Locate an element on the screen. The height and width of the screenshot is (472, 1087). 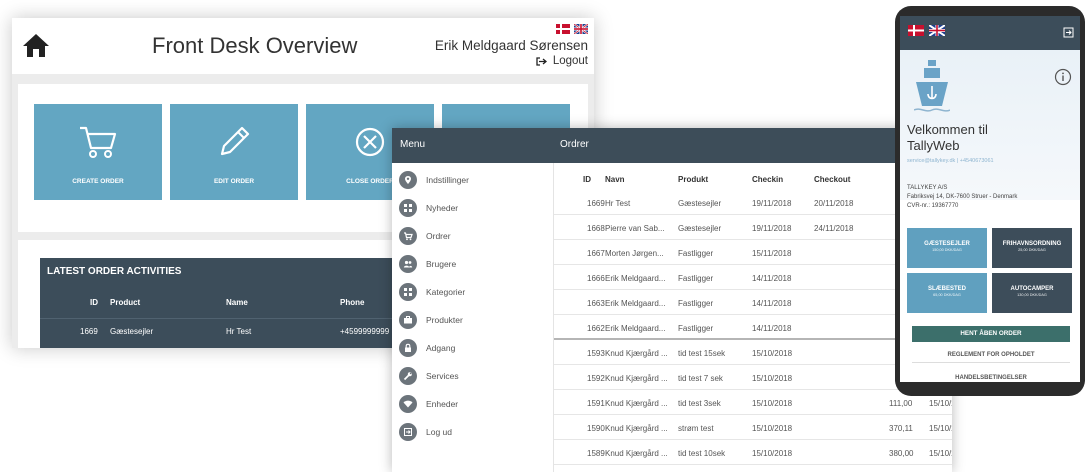
rules-button: REGLEMENT FOR OPHOLDET is located at coordinates (991, 355).